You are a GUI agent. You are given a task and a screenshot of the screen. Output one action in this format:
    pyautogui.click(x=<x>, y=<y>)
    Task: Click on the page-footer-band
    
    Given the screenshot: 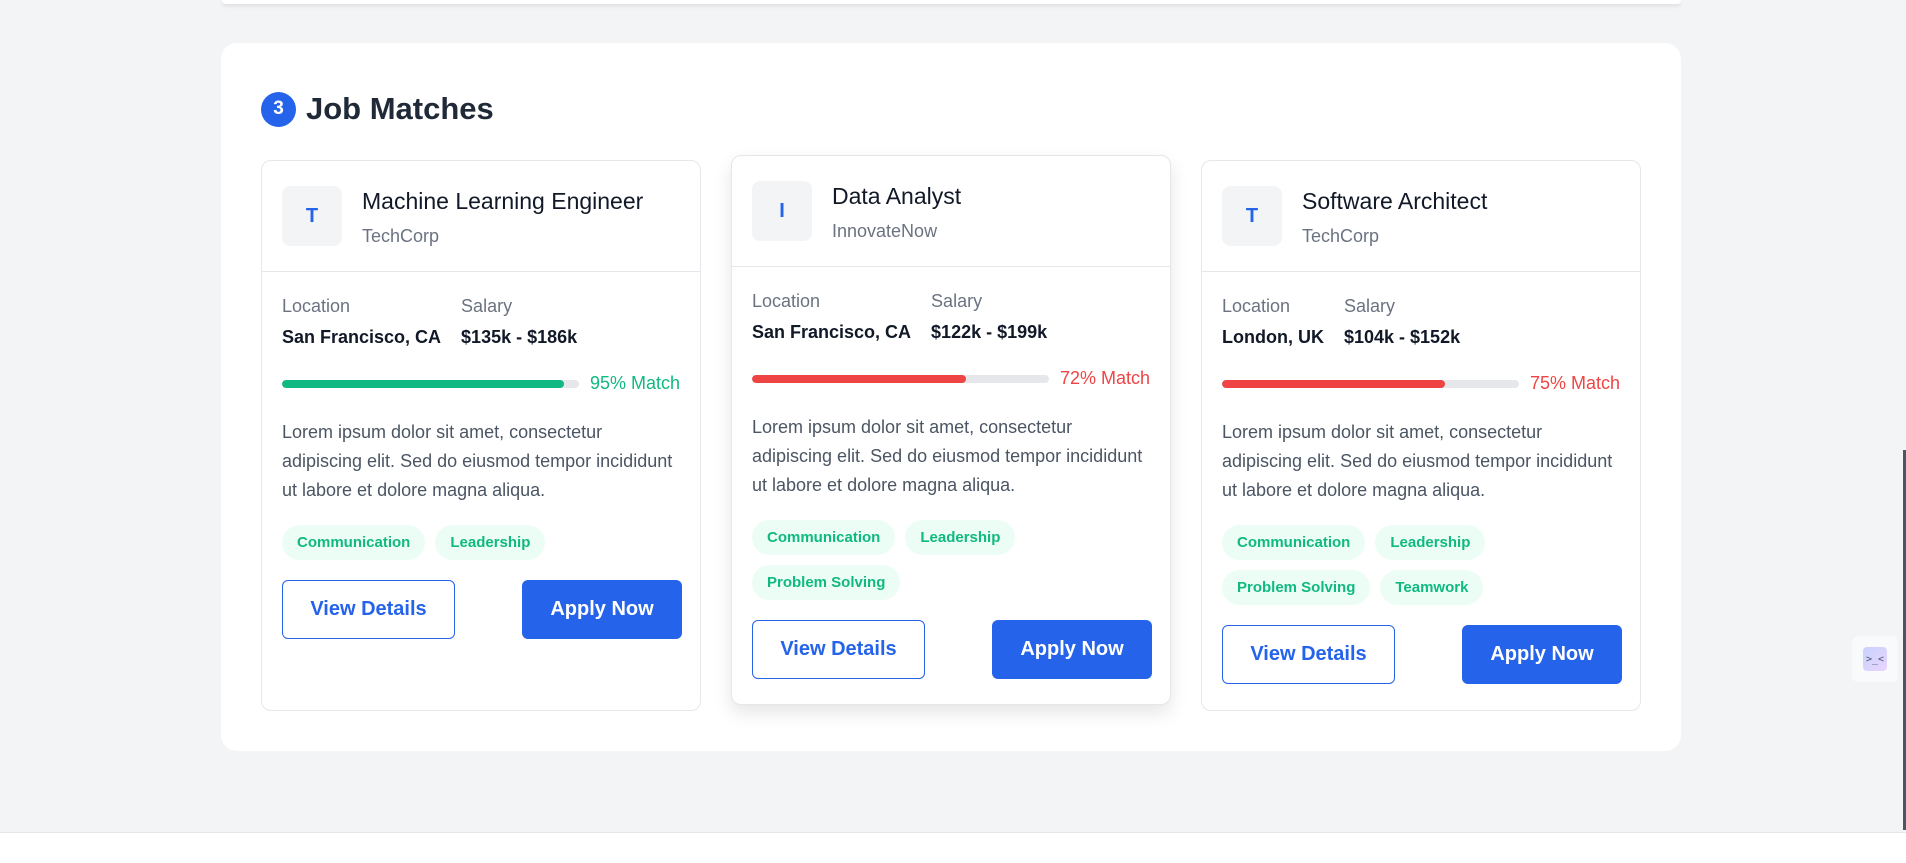 What is the action you would take?
    pyautogui.click(x=953, y=847)
    